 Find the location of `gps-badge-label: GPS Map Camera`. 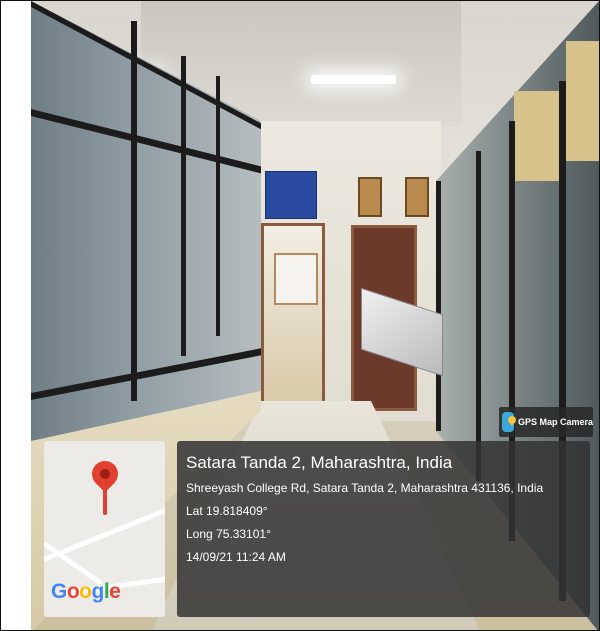

gps-badge-label: GPS Map Camera is located at coordinates (555, 422).